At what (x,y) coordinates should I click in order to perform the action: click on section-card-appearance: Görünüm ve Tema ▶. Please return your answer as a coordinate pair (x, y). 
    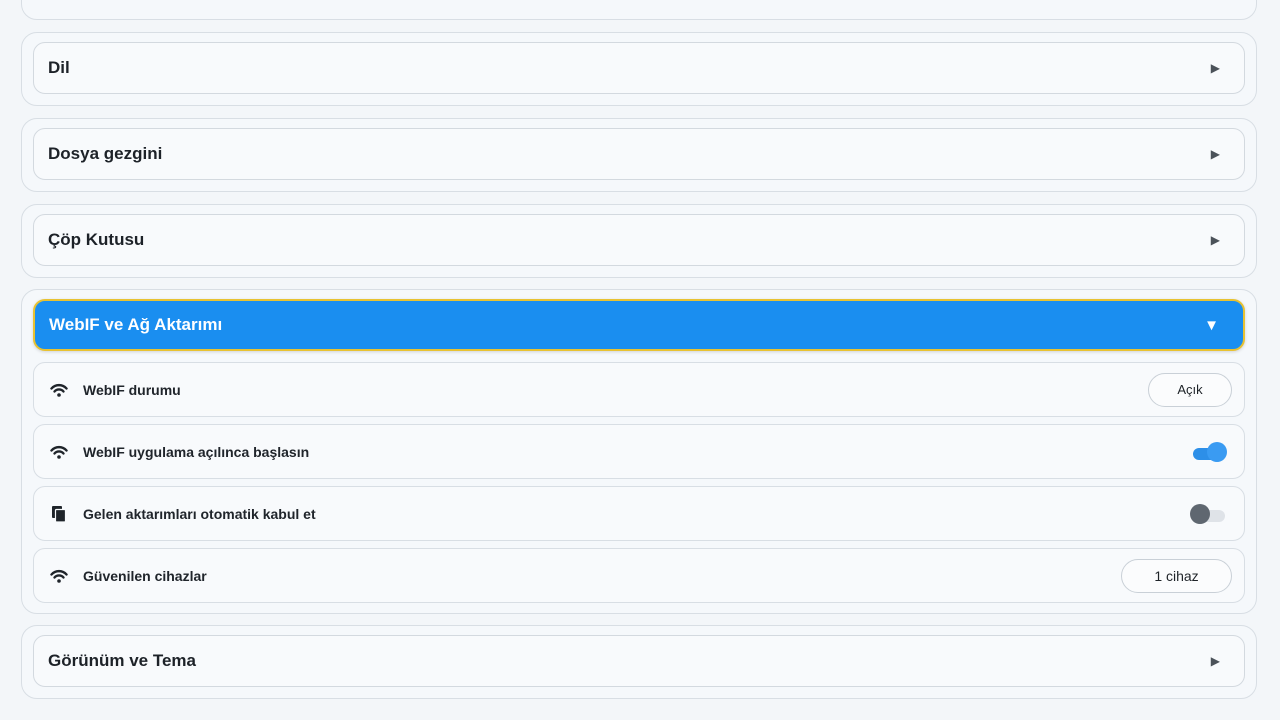
    Looking at the image, I should click on (639, 662).